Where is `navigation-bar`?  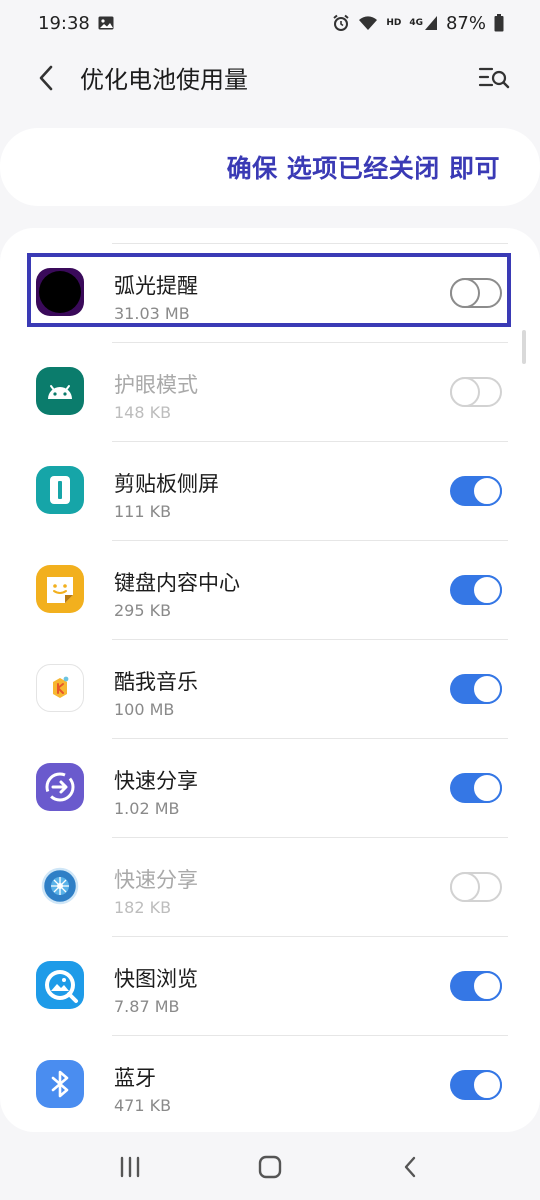
navigation-bar is located at coordinates (270, 1167).